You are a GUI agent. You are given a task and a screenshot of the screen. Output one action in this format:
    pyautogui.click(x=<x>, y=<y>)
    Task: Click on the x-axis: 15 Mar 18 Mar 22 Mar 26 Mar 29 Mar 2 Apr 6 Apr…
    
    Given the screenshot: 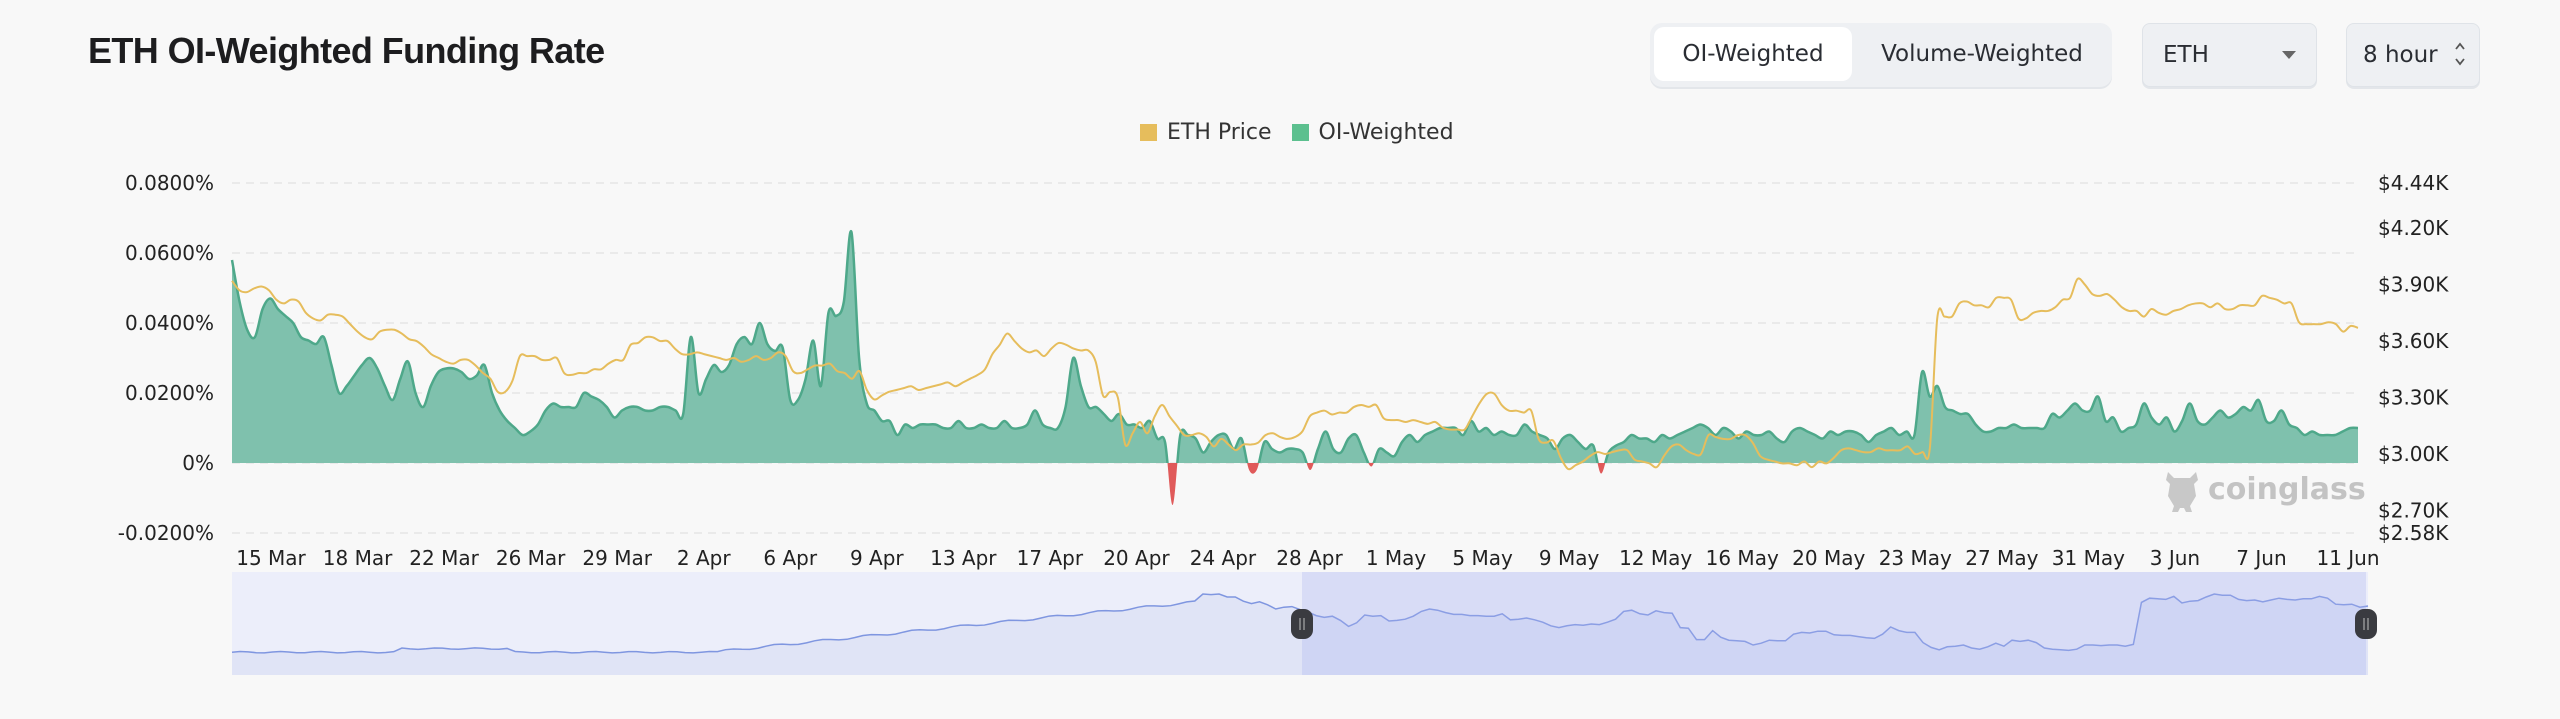 What is the action you would take?
    pyautogui.click(x=1307, y=558)
    